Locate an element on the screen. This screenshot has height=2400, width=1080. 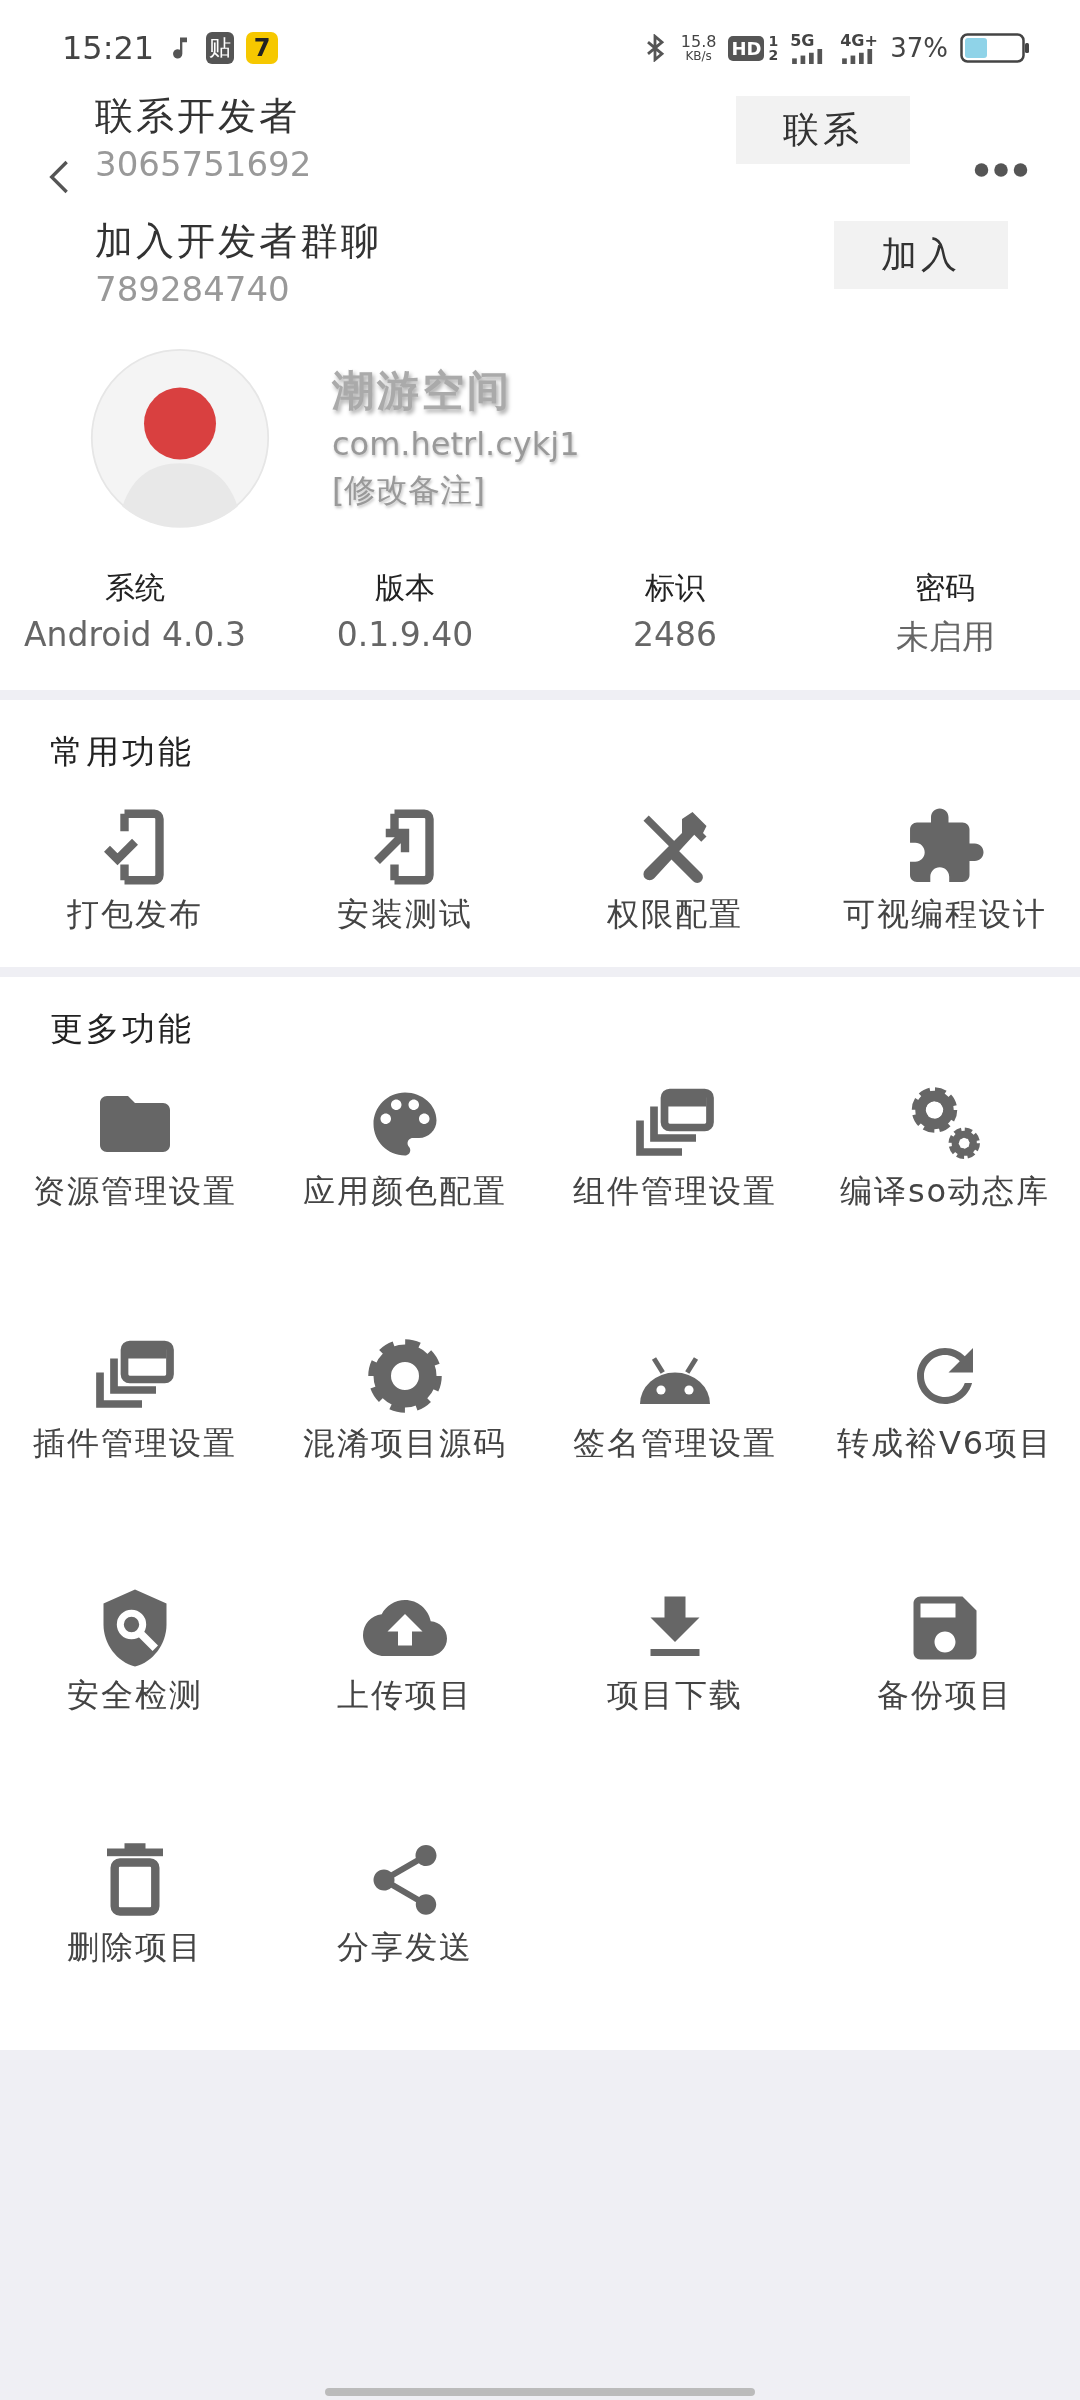
action-button: 加入 is located at coordinates (921, 255).